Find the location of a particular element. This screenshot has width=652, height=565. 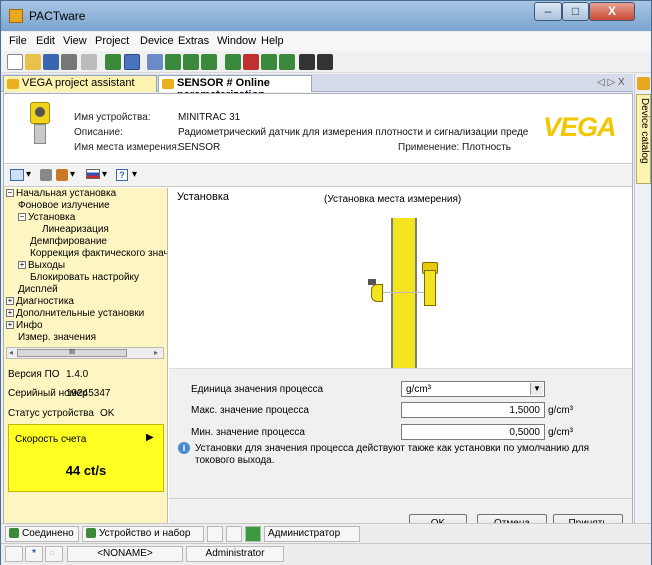

new-file-icon is located at coordinates (15, 62).